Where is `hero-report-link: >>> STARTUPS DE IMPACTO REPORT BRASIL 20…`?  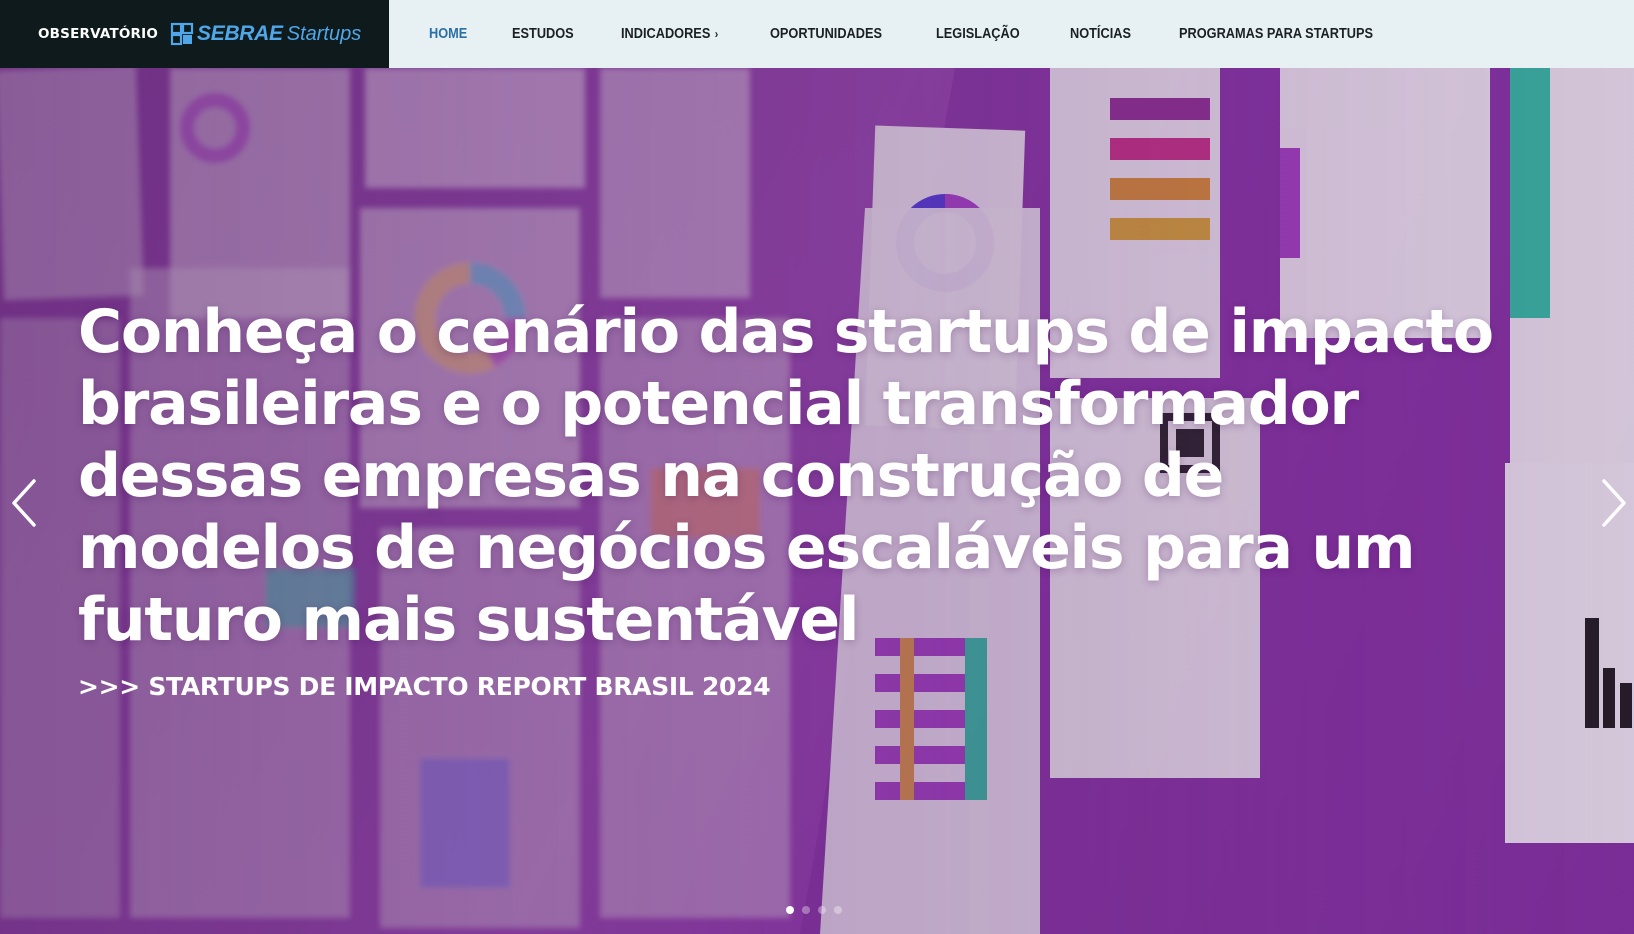 hero-report-link: >>> STARTUPS DE IMPACTO REPORT BRASIL 20… is located at coordinates (424, 686).